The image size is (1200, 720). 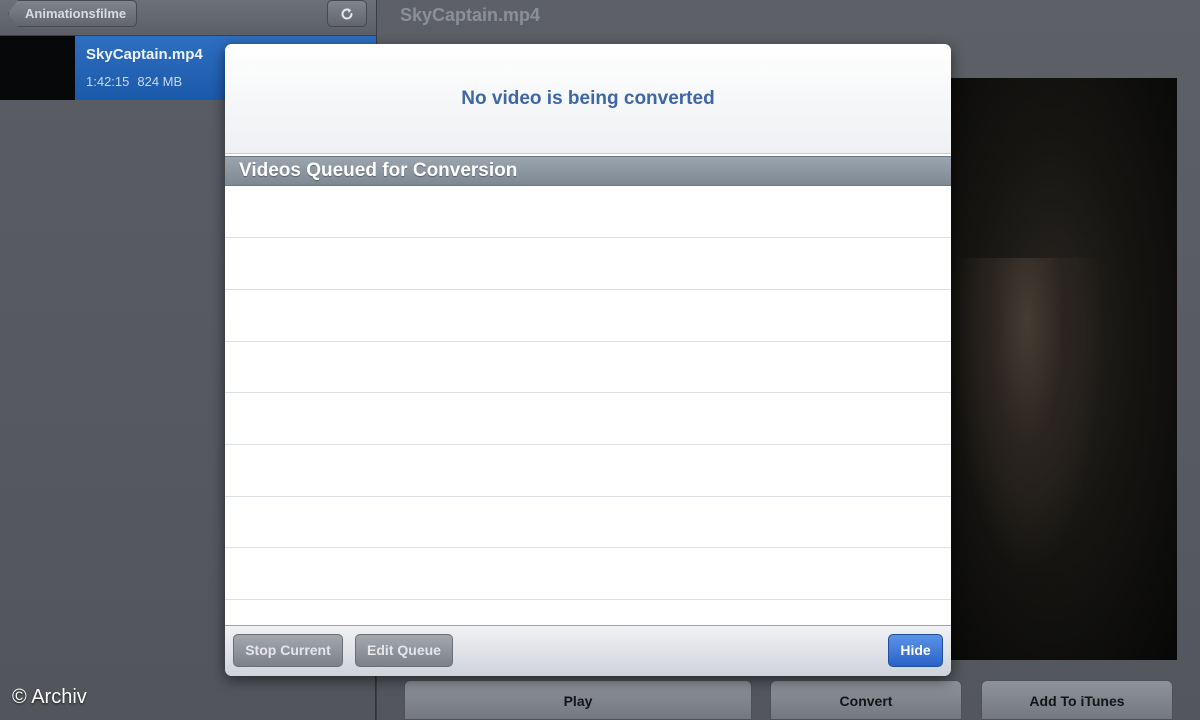 What do you see at coordinates (1077, 700) in the screenshot?
I see `add-to-itunes-button: Add To iTunes` at bounding box center [1077, 700].